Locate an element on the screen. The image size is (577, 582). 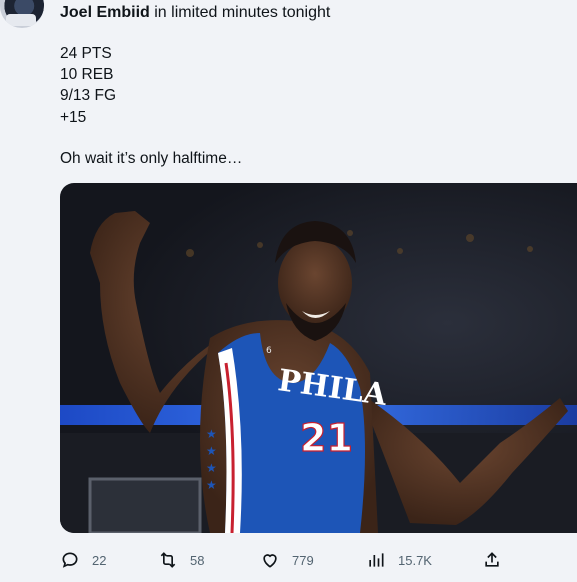
like-count: 779 is located at coordinates (303, 560).